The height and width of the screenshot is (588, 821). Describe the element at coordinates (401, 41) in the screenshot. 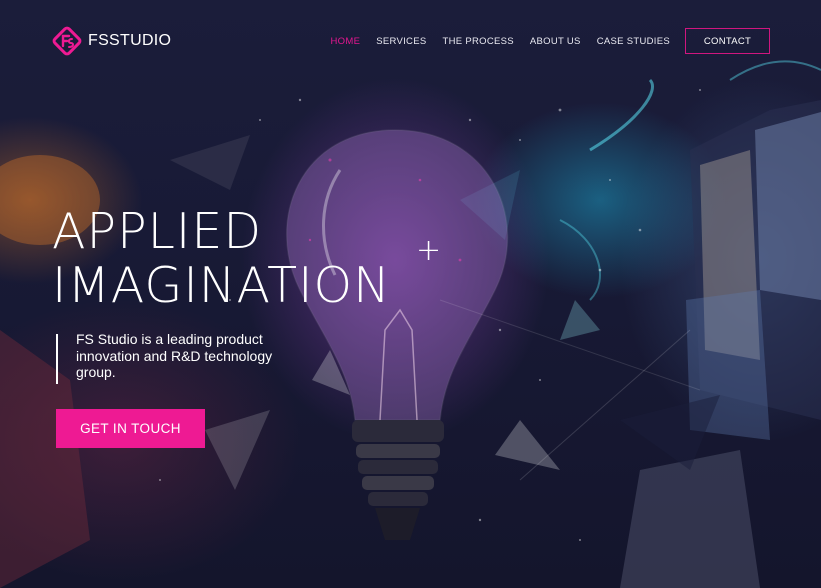

I see `nav-item-services: SERVICES` at that location.